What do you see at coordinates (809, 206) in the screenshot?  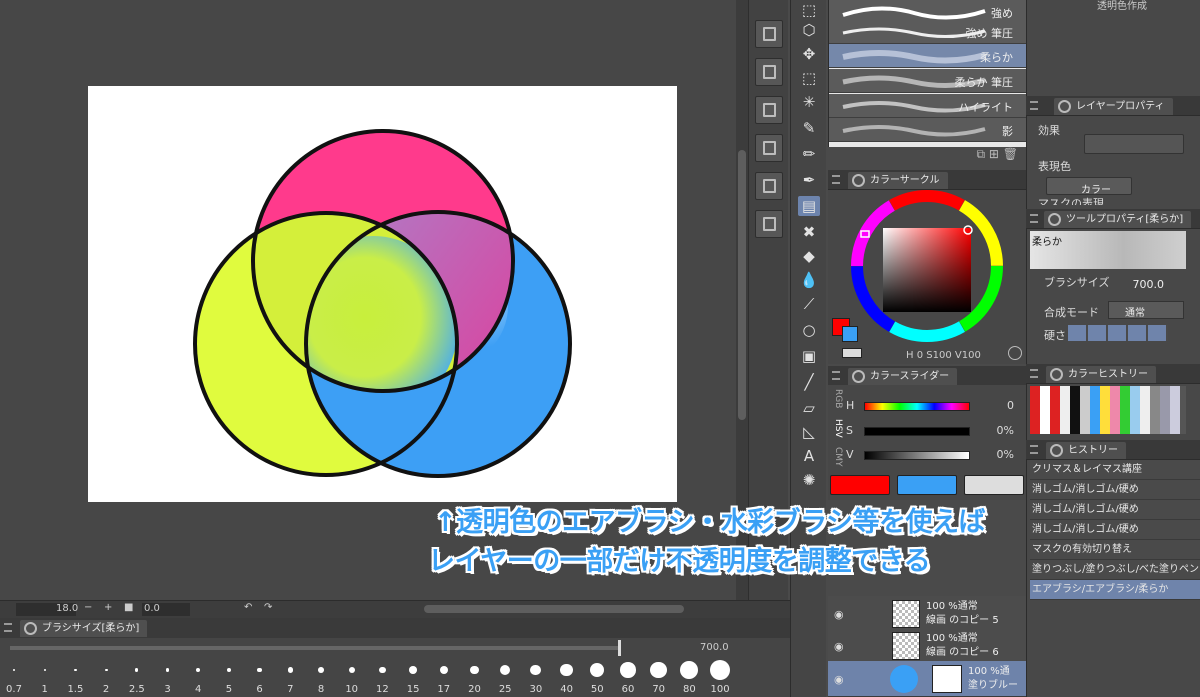 I see `airbrush-icon: ▤` at bounding box center [809, 206].